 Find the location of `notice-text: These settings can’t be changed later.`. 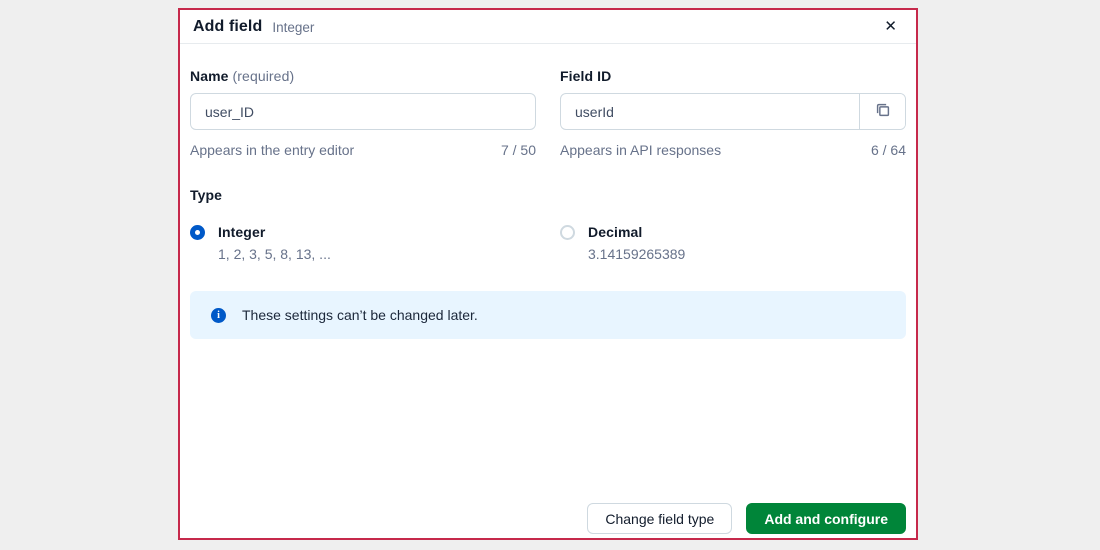

notice-text: These settings can’t be changed later. is located at coordinates (360, 315).